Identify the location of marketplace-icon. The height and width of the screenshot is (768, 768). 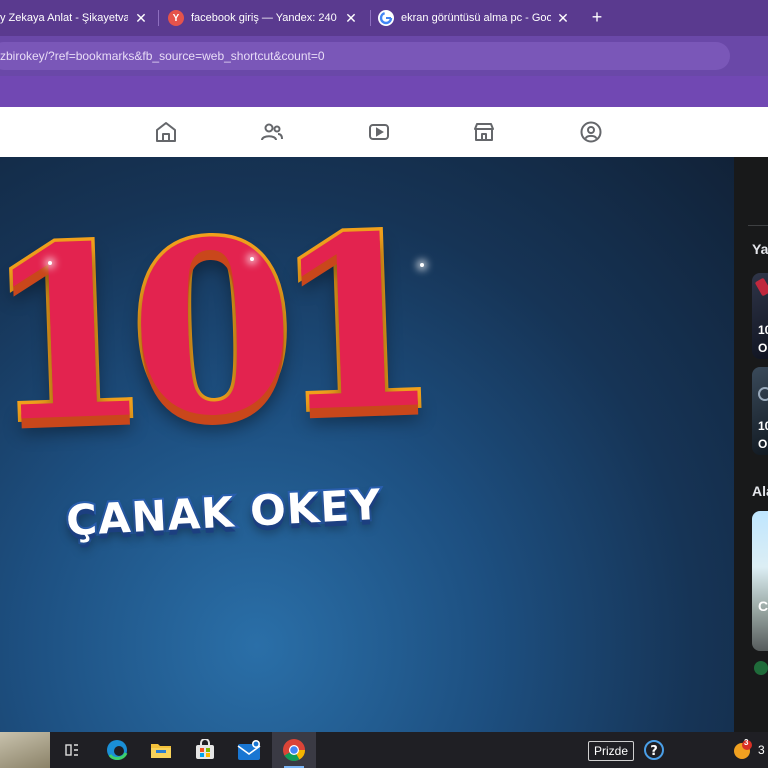
(484, 132).